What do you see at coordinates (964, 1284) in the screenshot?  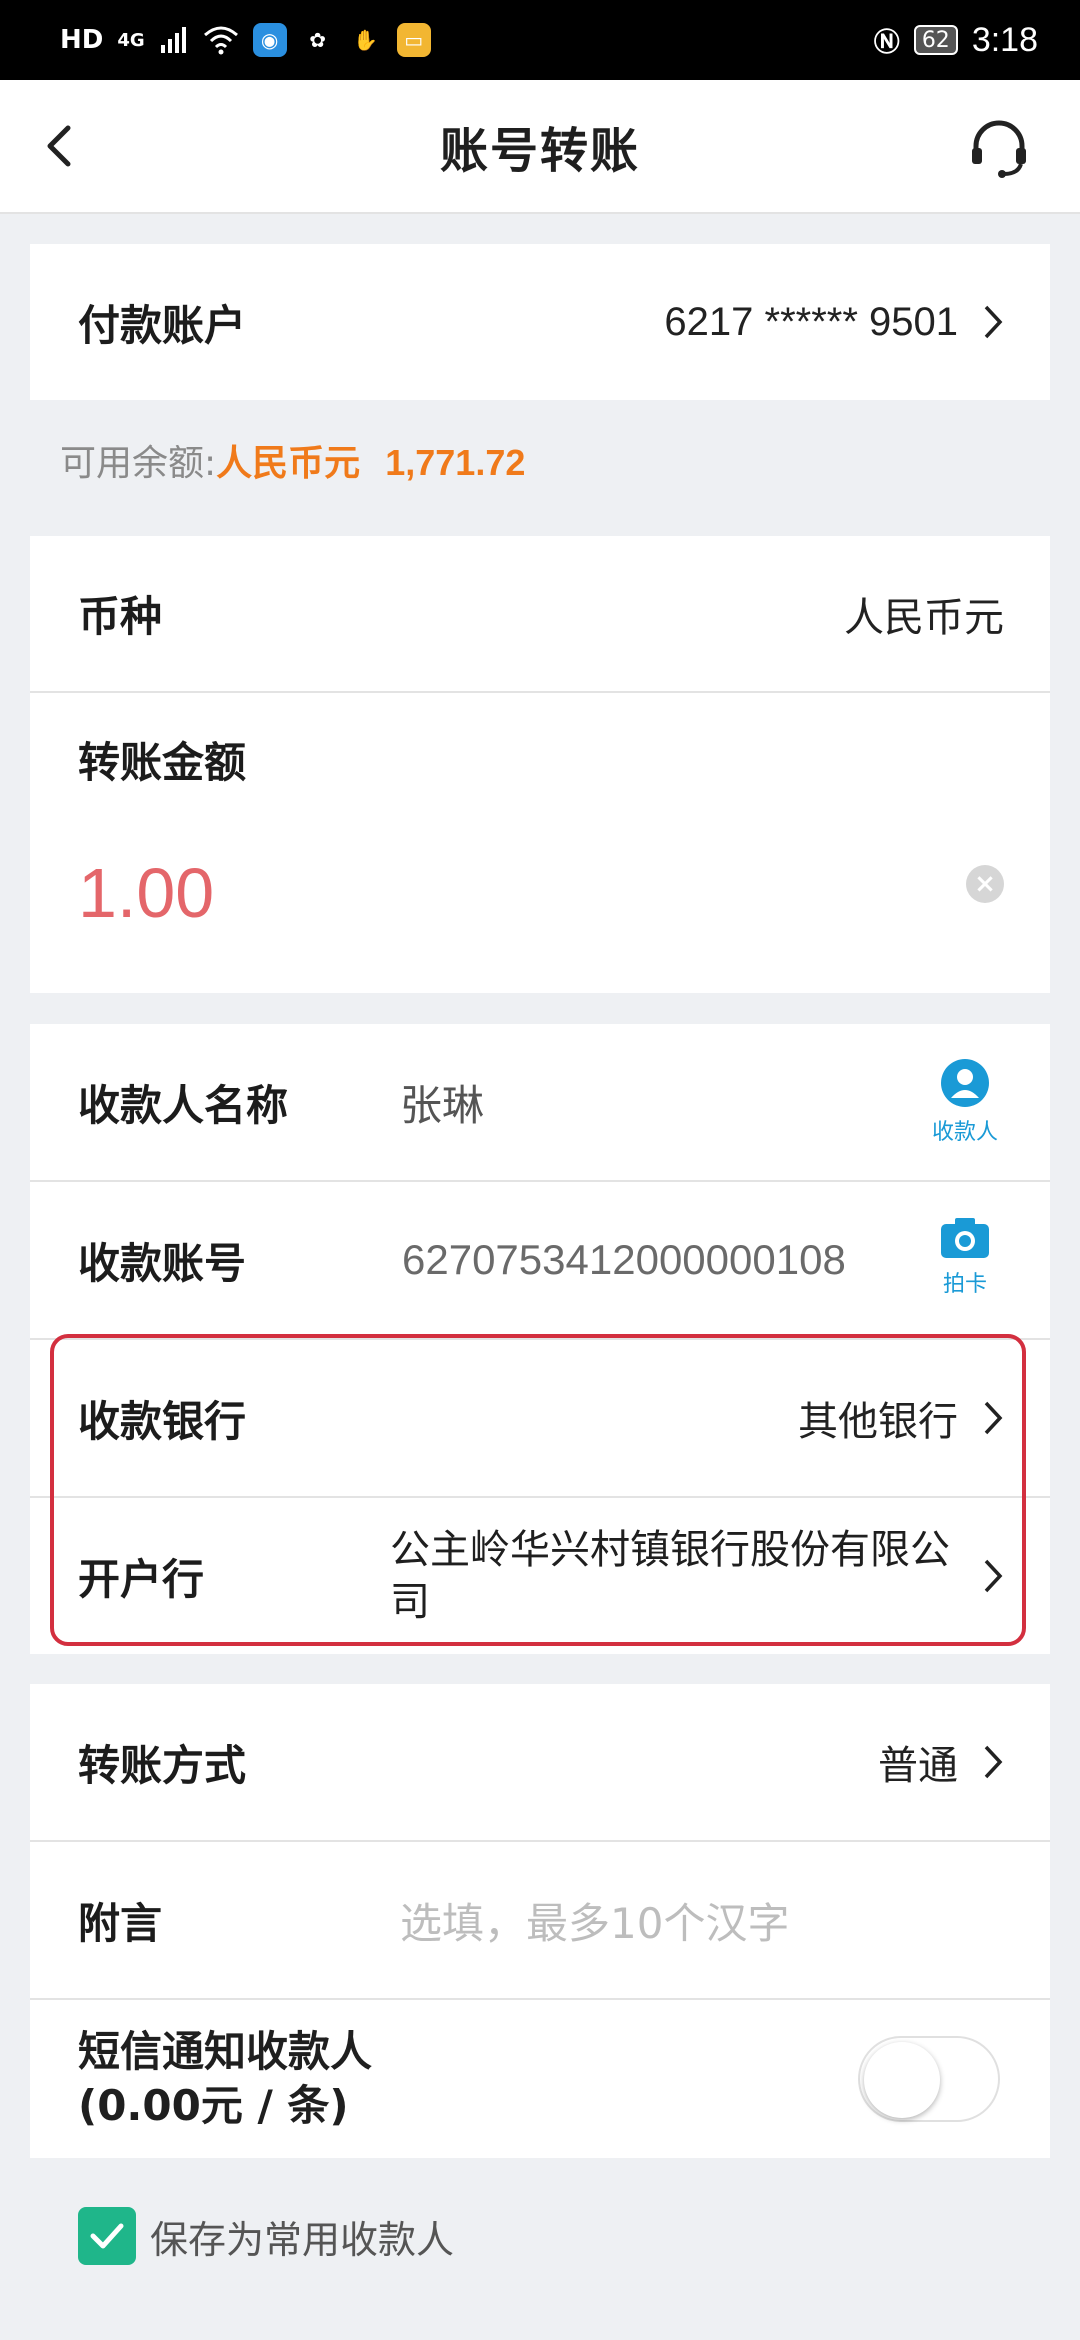 I see `scan-card-caption: 拍卡` at bounding box center [964, 1284].